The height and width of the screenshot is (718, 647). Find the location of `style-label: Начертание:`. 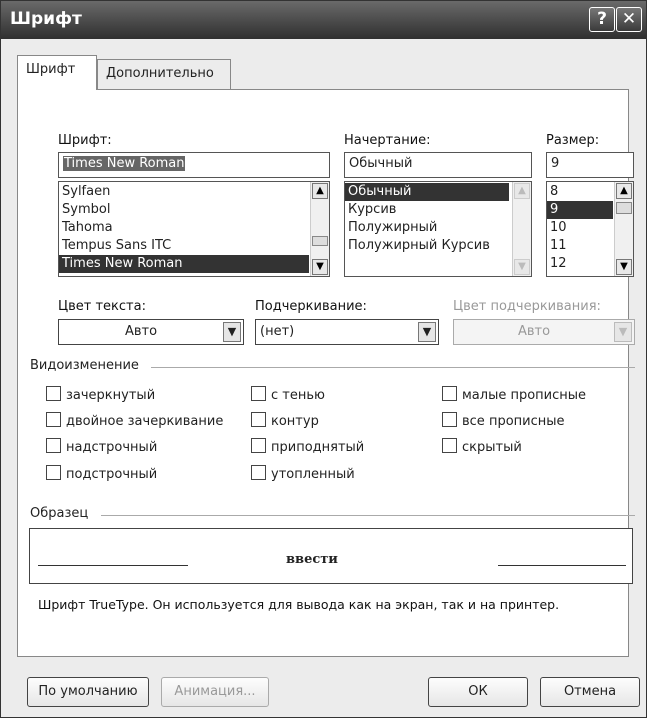

style-label: Начертание: is located at coordinates (387, 140).